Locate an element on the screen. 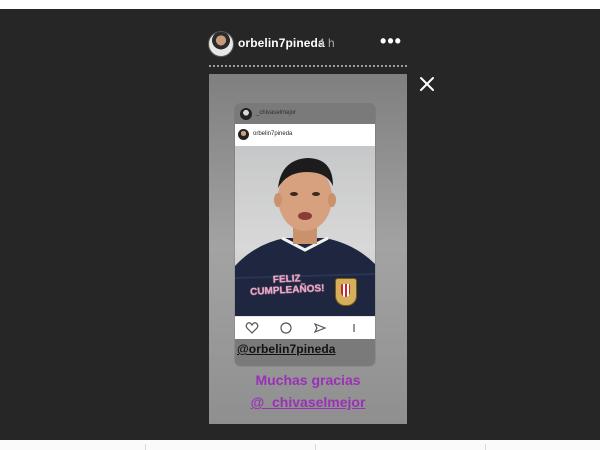 This screenshot has width=600, height=450. post-screenshot: orbelin7pineda FELIZ CUMPLEAÑOS! is located at coordinates (305, 231).